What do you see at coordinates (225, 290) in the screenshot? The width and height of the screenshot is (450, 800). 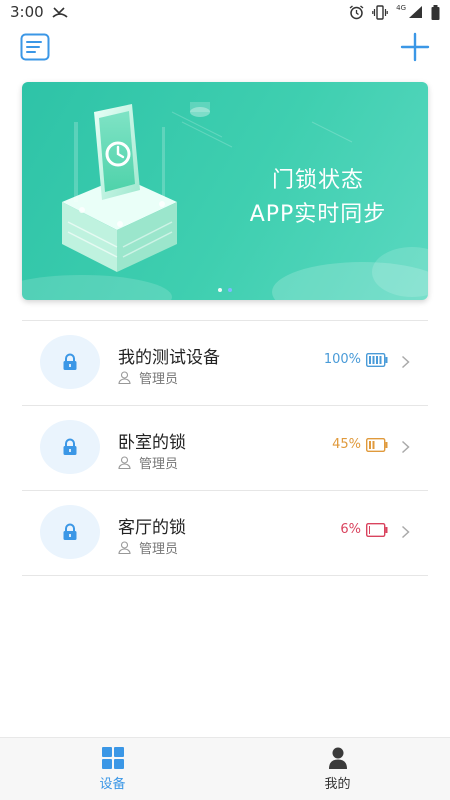 I see `carousel-dots` at bounding box center [225, 290].